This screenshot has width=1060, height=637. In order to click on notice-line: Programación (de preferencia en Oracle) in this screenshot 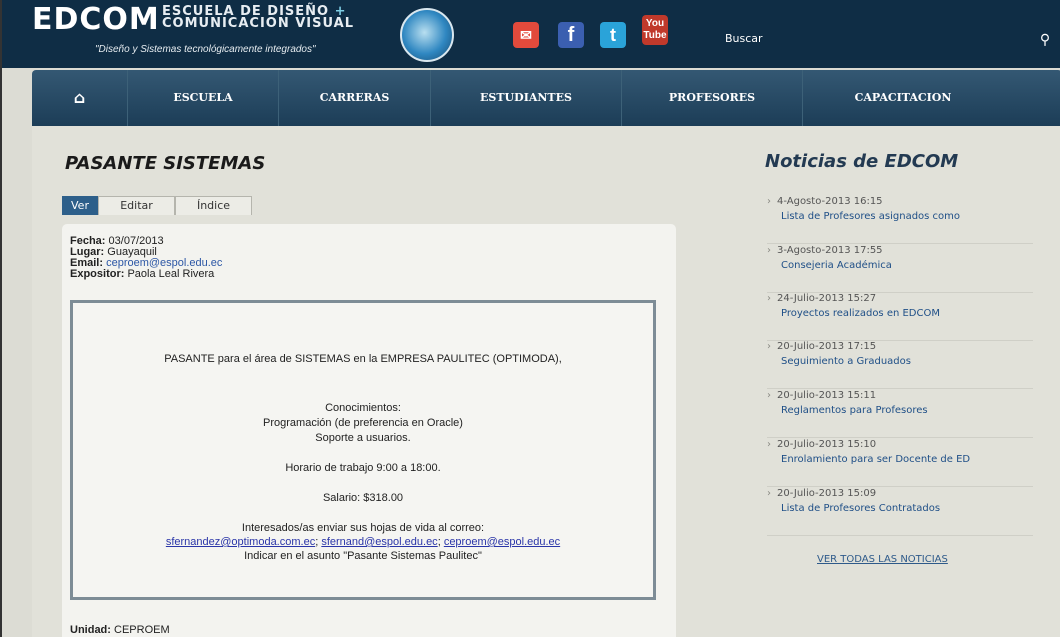, I will do `click(363, 423)`.